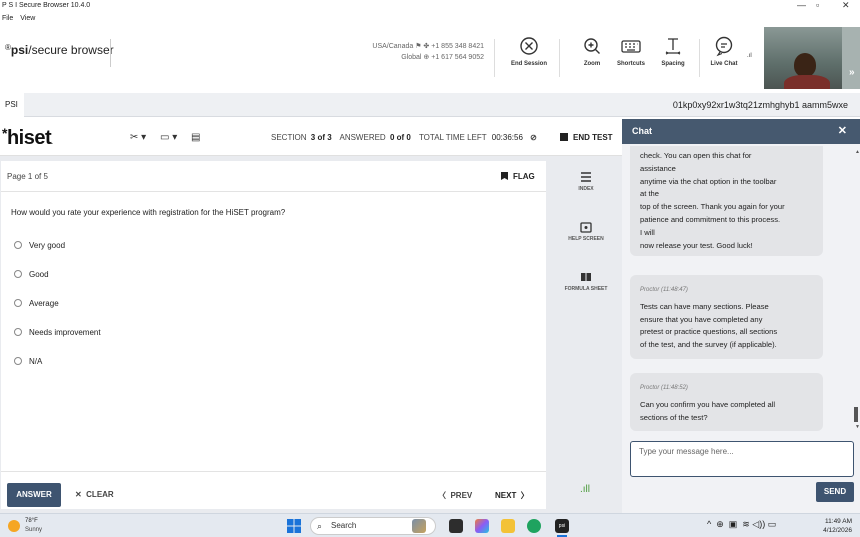 This screenshot has width=860, height=537. I want to click on flag-icon: ⚑ ✤, so click(422, 46).